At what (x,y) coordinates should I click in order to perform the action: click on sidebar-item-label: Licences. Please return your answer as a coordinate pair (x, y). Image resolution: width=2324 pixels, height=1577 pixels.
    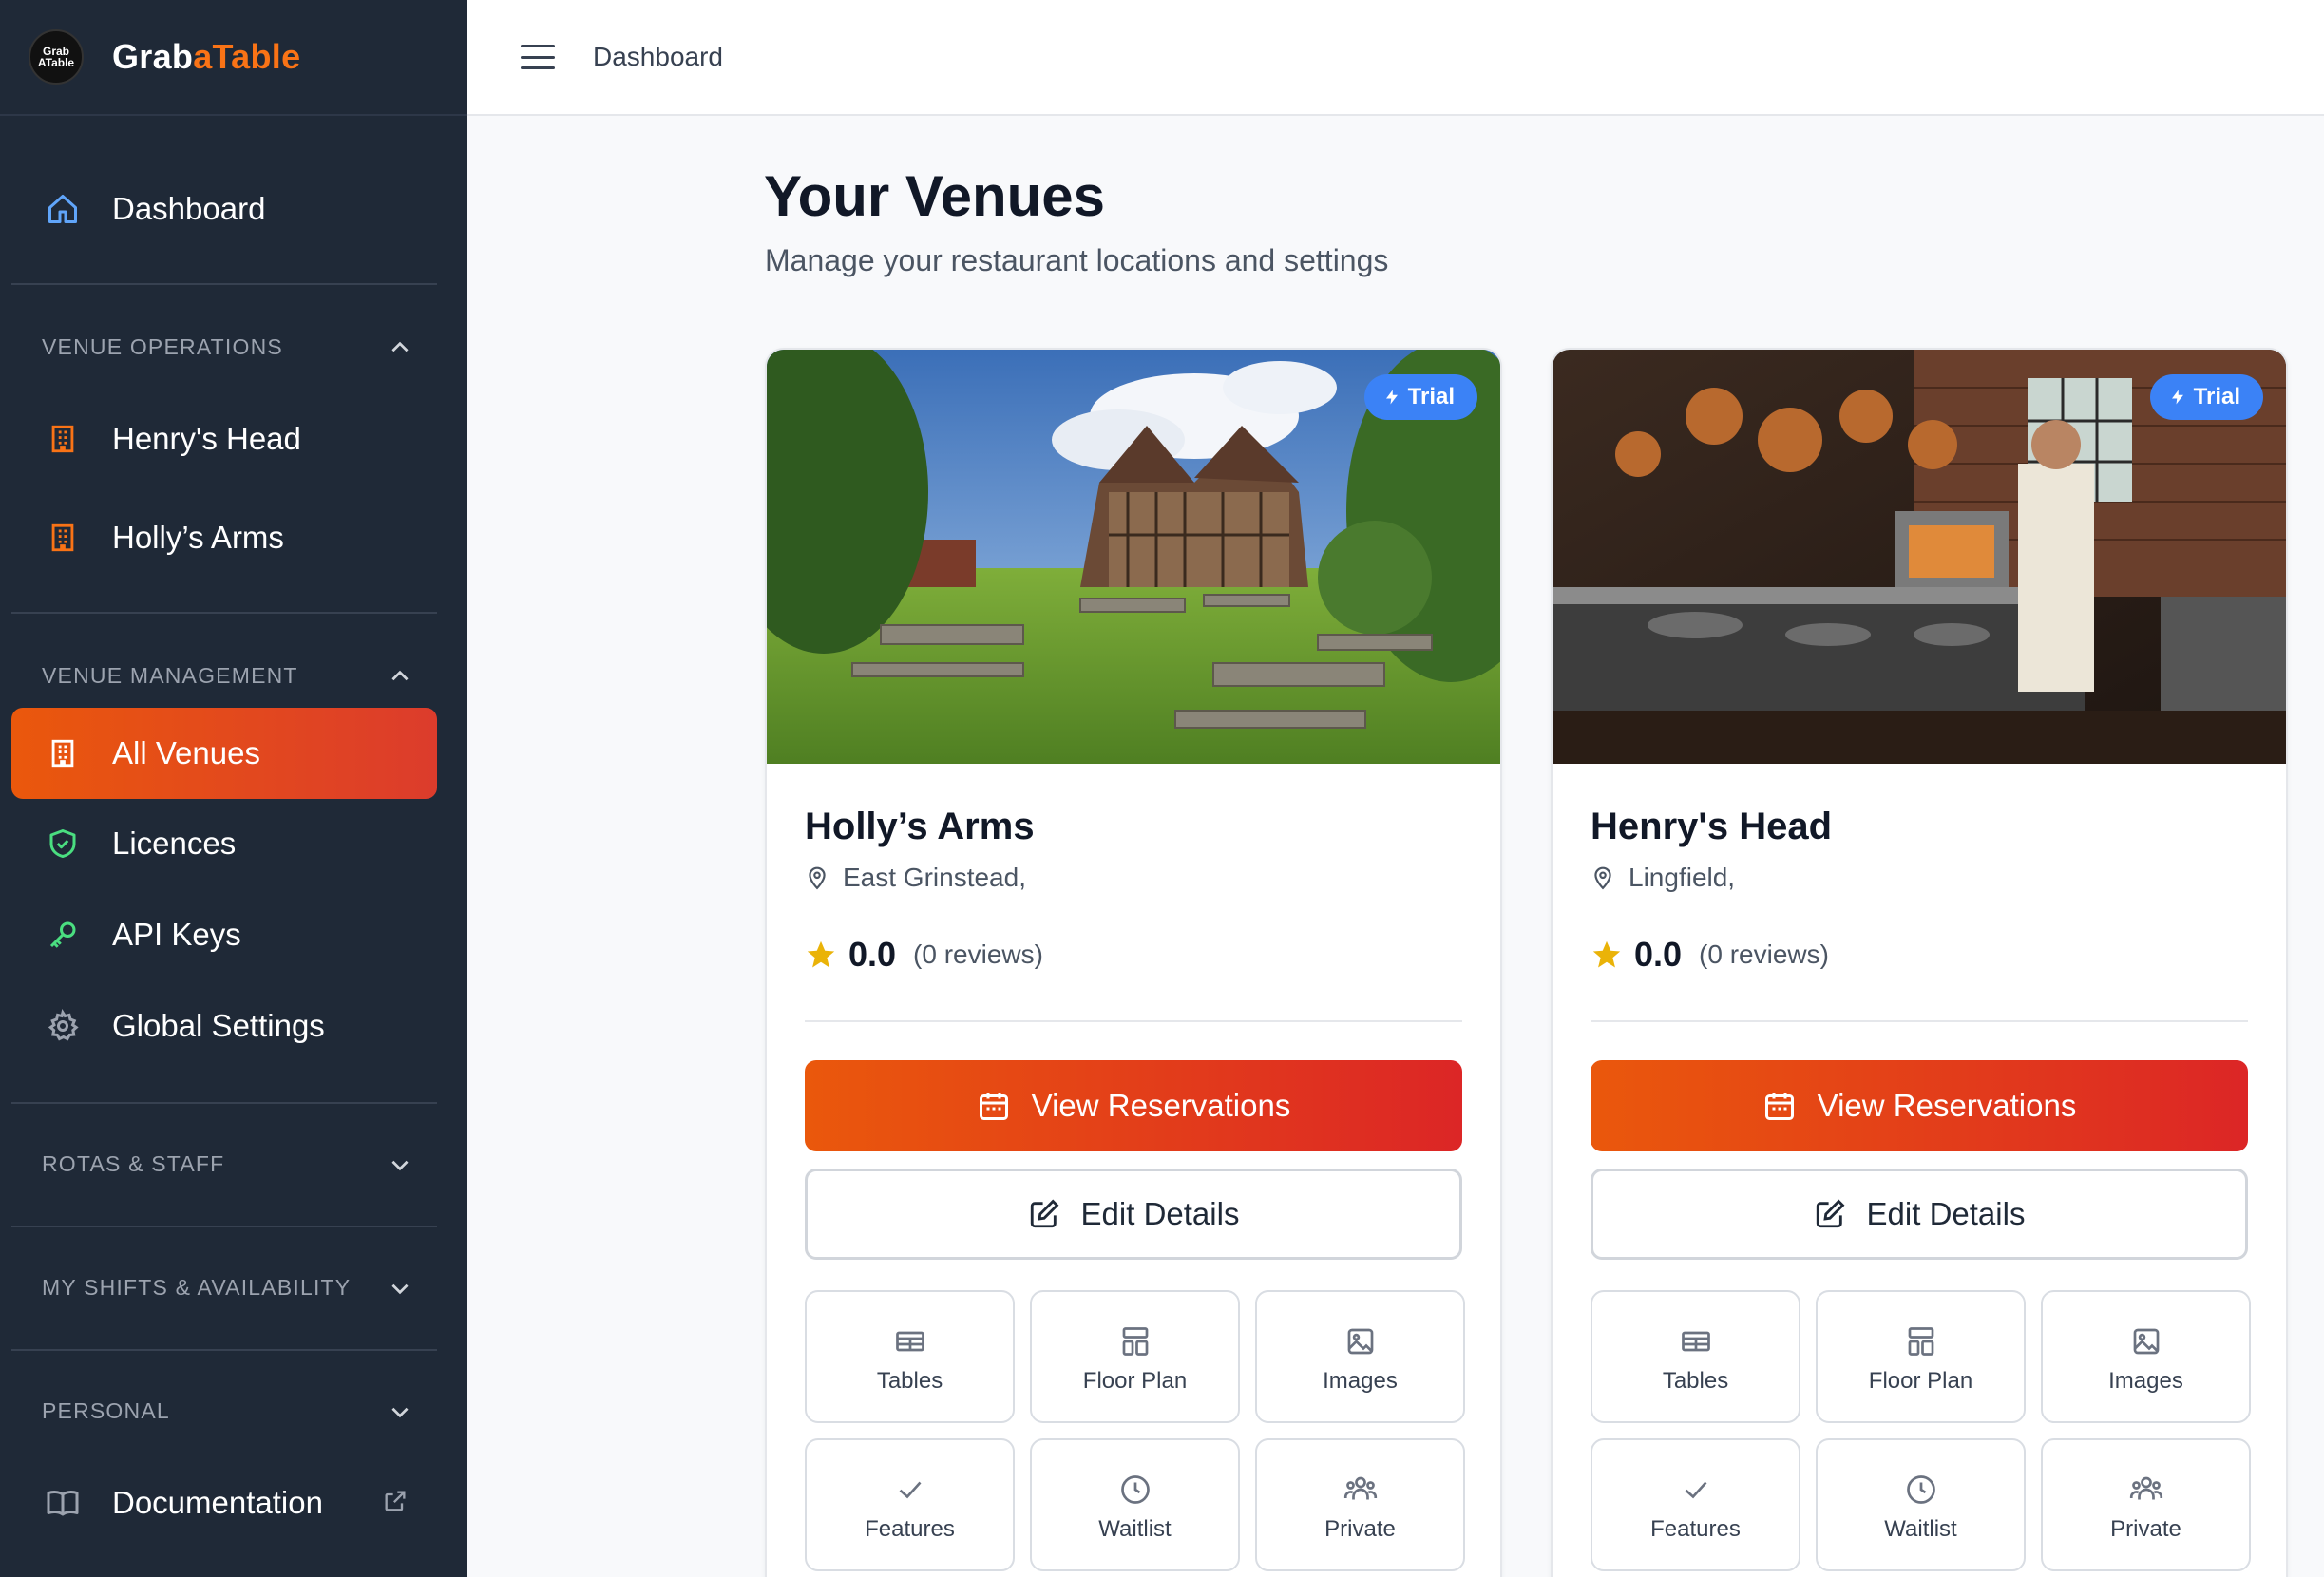
    Looking at the image, I should click on (174, 843).